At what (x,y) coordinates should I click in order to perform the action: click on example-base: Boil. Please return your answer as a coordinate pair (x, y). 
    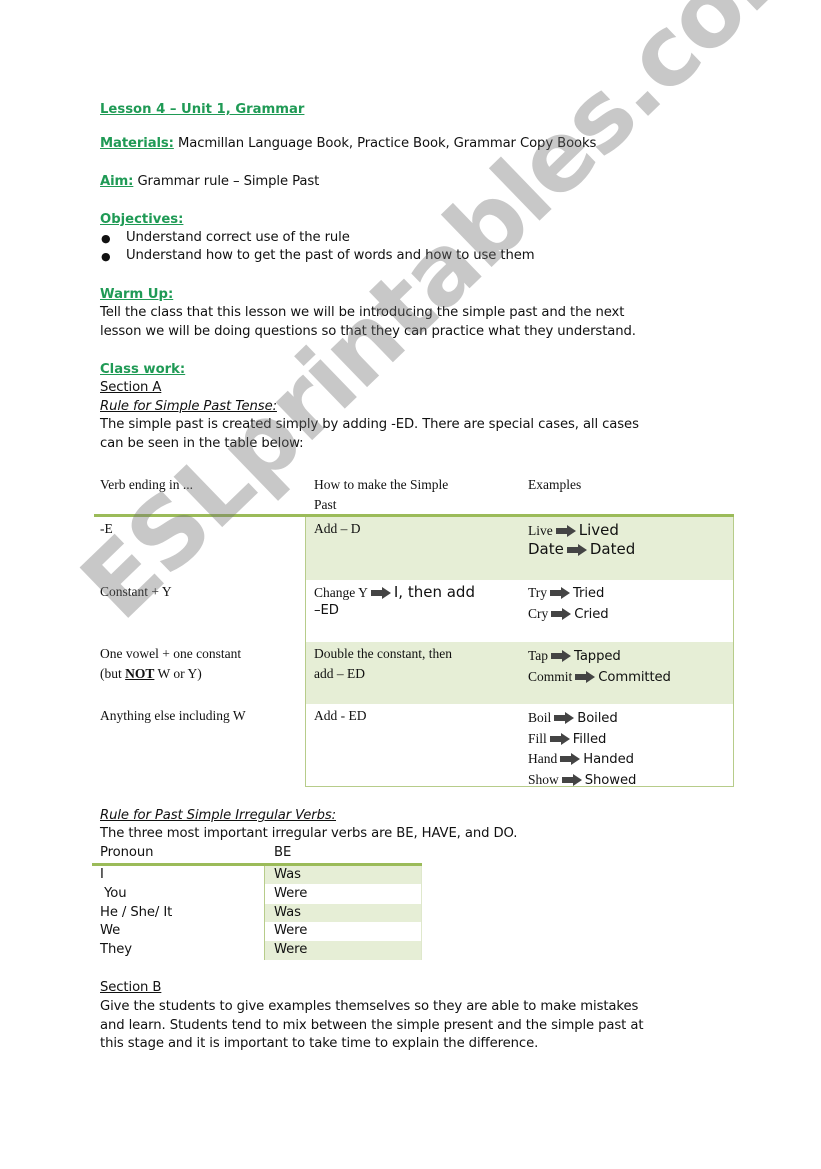
    Looking at the image, I should click on (540, 717).